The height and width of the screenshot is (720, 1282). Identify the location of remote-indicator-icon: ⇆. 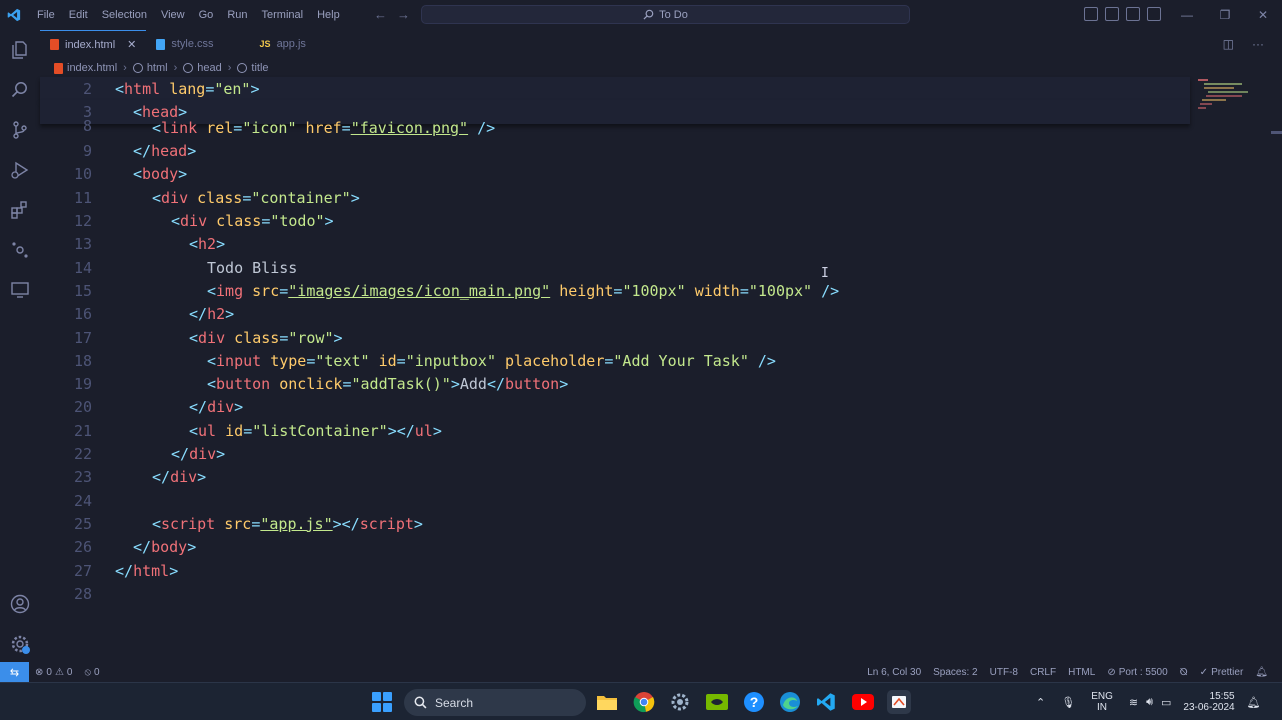
(14, 672).